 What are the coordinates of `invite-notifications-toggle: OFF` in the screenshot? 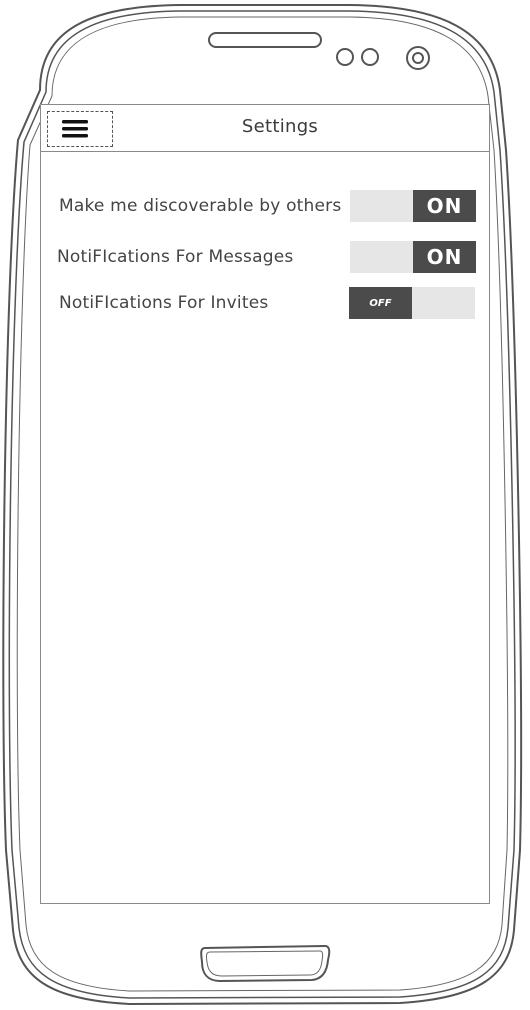 It's located at (412, 303).